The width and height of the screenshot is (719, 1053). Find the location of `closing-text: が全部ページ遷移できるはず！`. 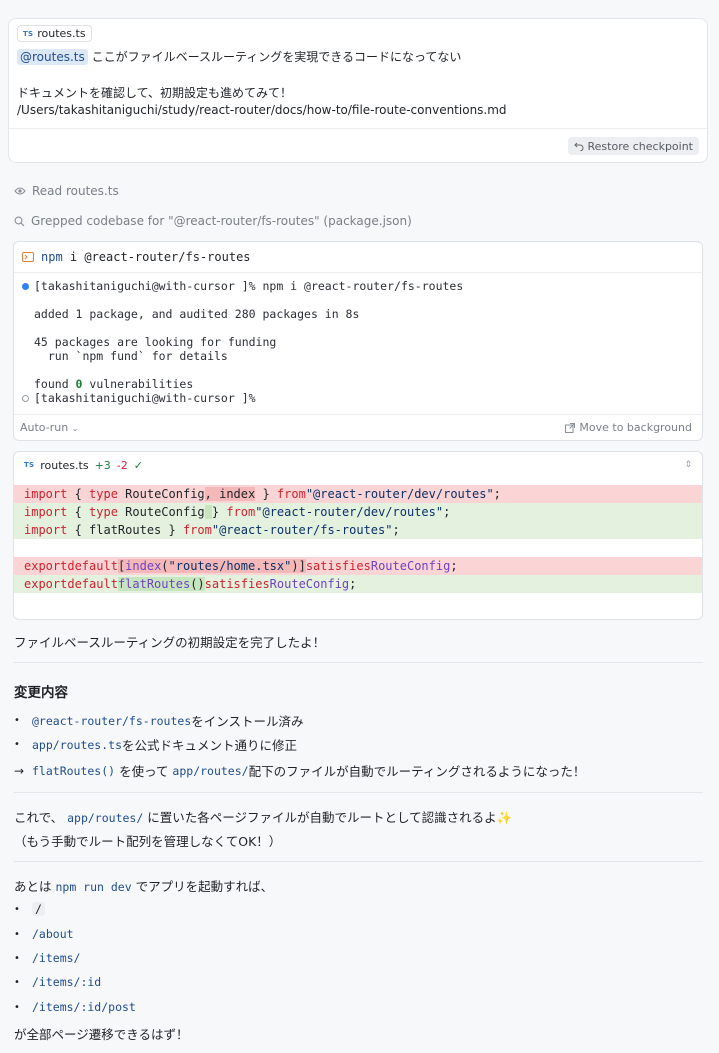

closing-text: が全部ページ遷移できるはず！ is located at coordinates (101, 1034).